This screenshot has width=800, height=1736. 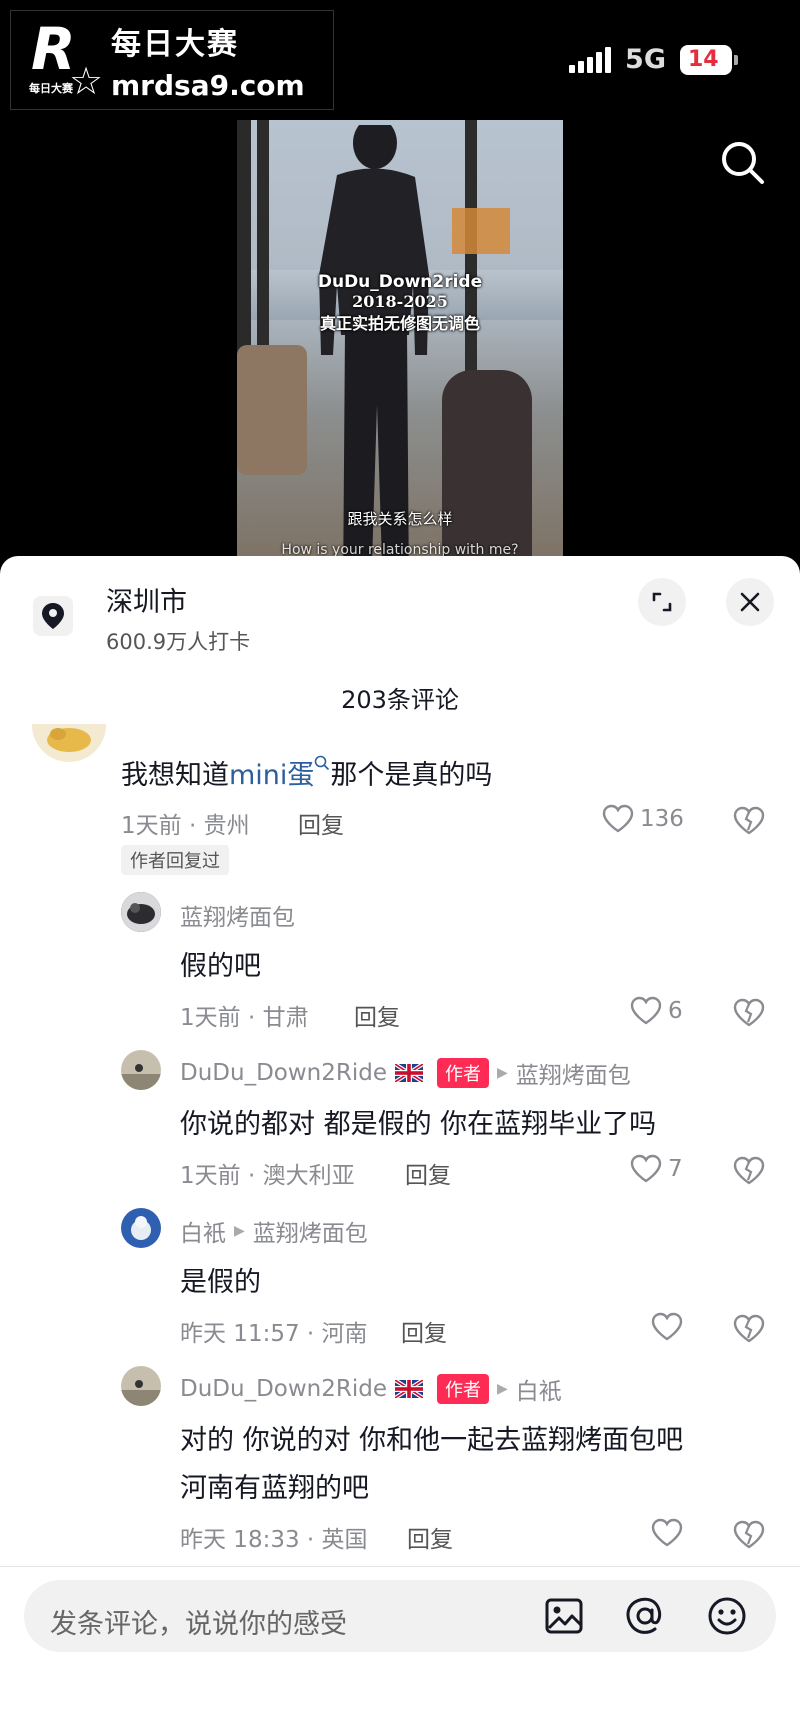 I want to click on comment-username: DuDu_Down2Ride 作者 ▶ 白衹, so click(x=371, y=1389).